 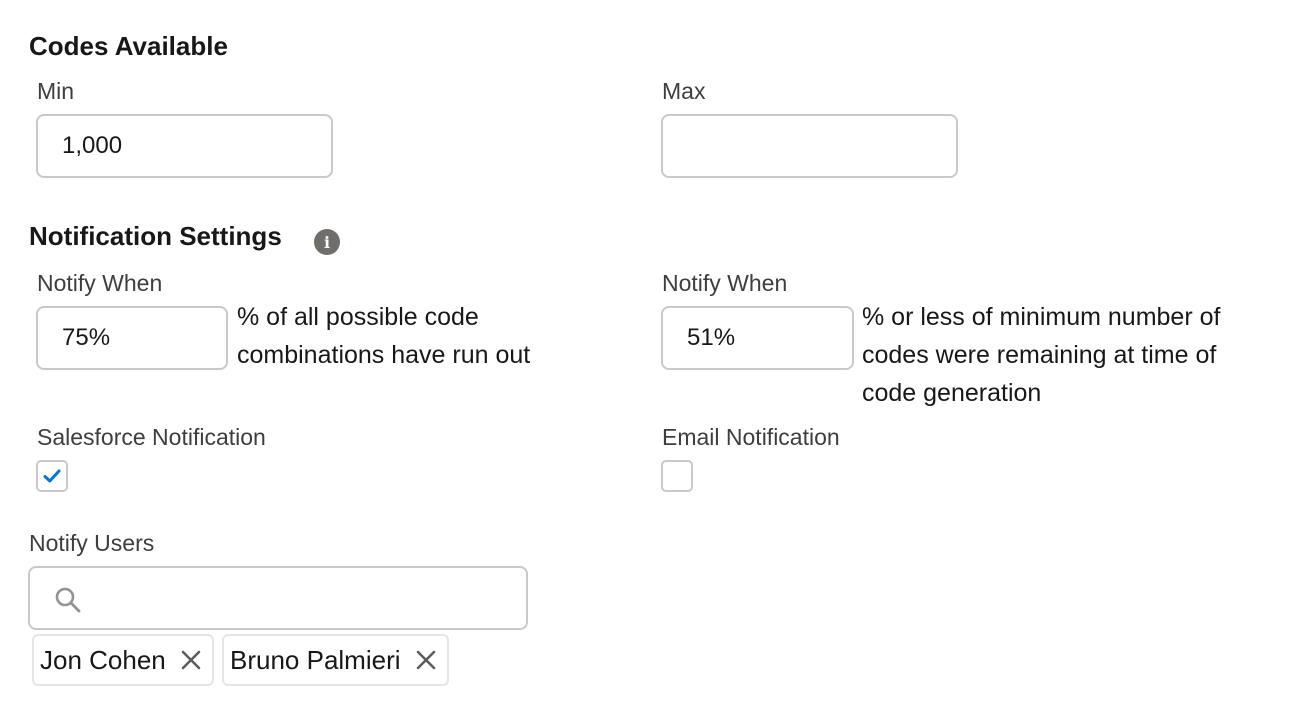 What do you see at coordinates (327, 242) in the screenshot?
I see `info-icon: i` at bounding box center [327, 242].